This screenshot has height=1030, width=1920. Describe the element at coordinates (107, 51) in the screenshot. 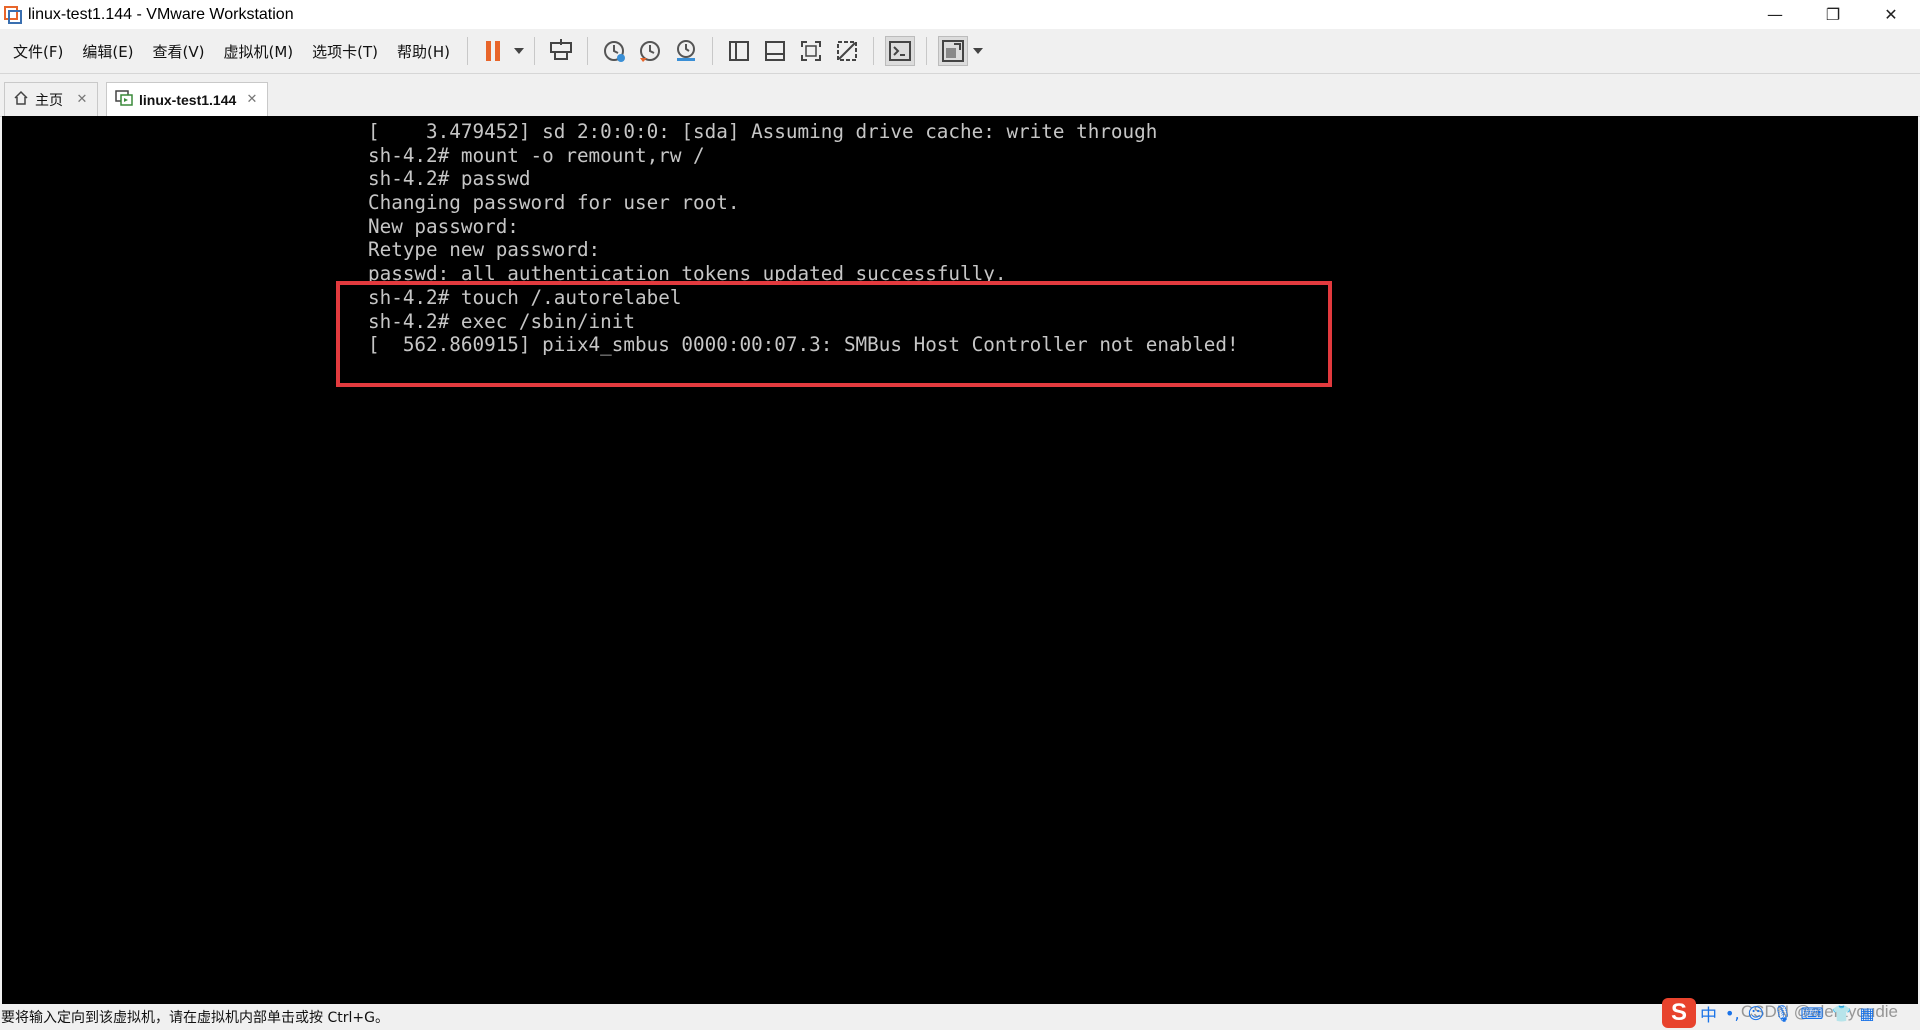

I see `menu-edit: 编辑(E)` at that location.